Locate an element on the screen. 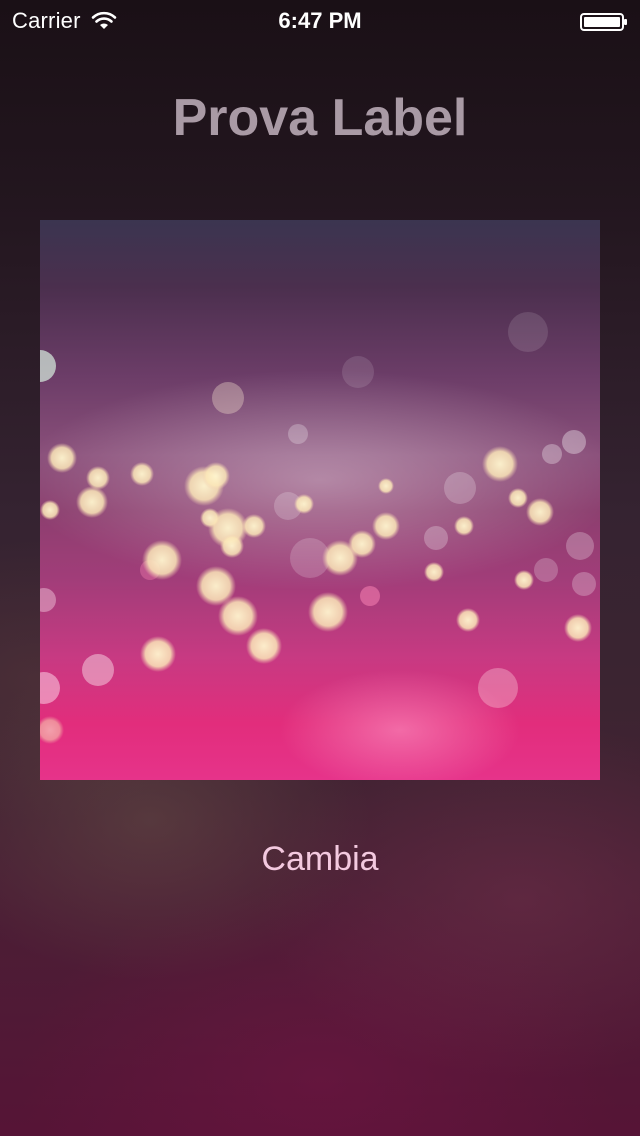  page-title: Prova Label is located at coordinates (320, 118).